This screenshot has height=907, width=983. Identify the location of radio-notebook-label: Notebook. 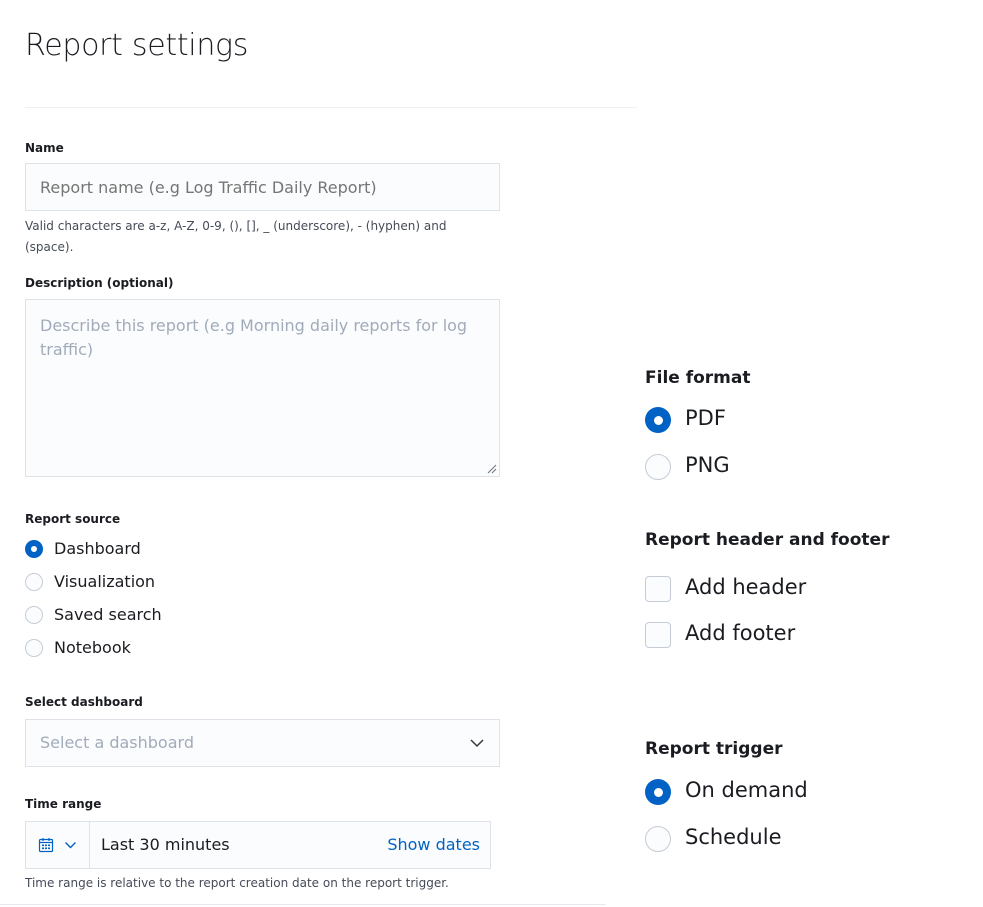
(92, 647).